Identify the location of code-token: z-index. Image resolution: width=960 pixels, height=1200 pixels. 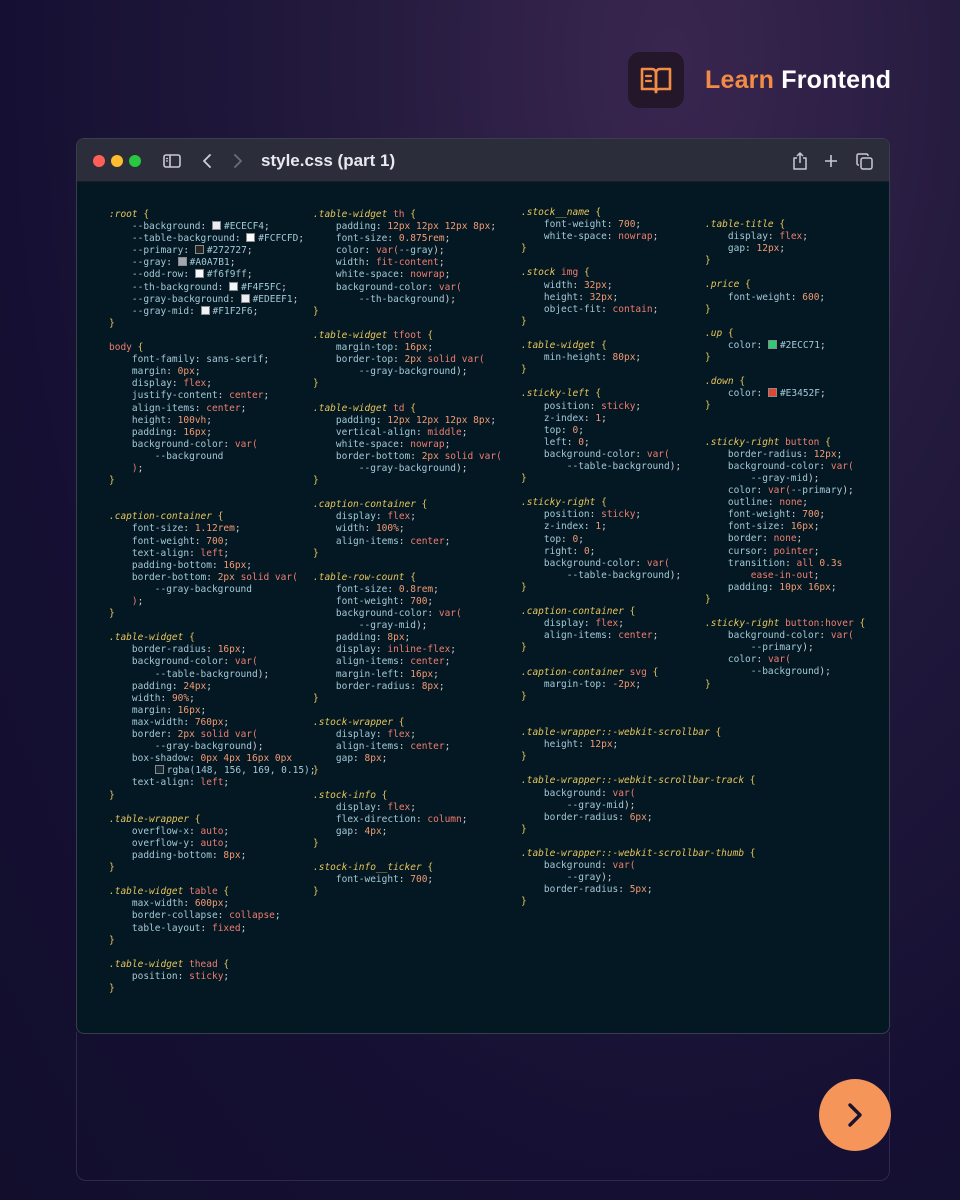
(552, 527).